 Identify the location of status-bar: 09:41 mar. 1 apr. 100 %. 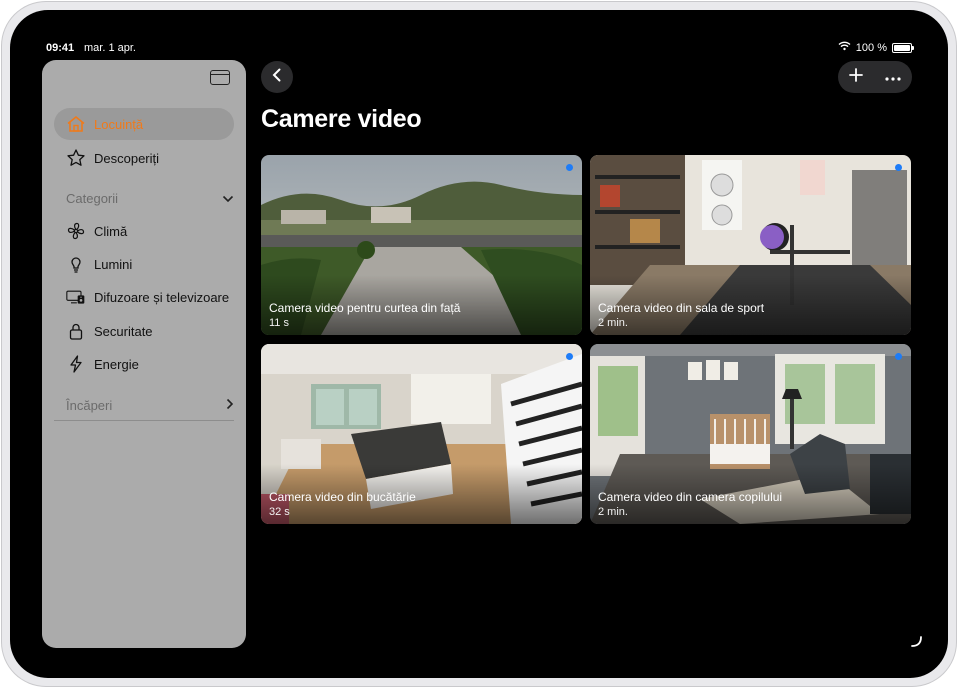
(479, 32).